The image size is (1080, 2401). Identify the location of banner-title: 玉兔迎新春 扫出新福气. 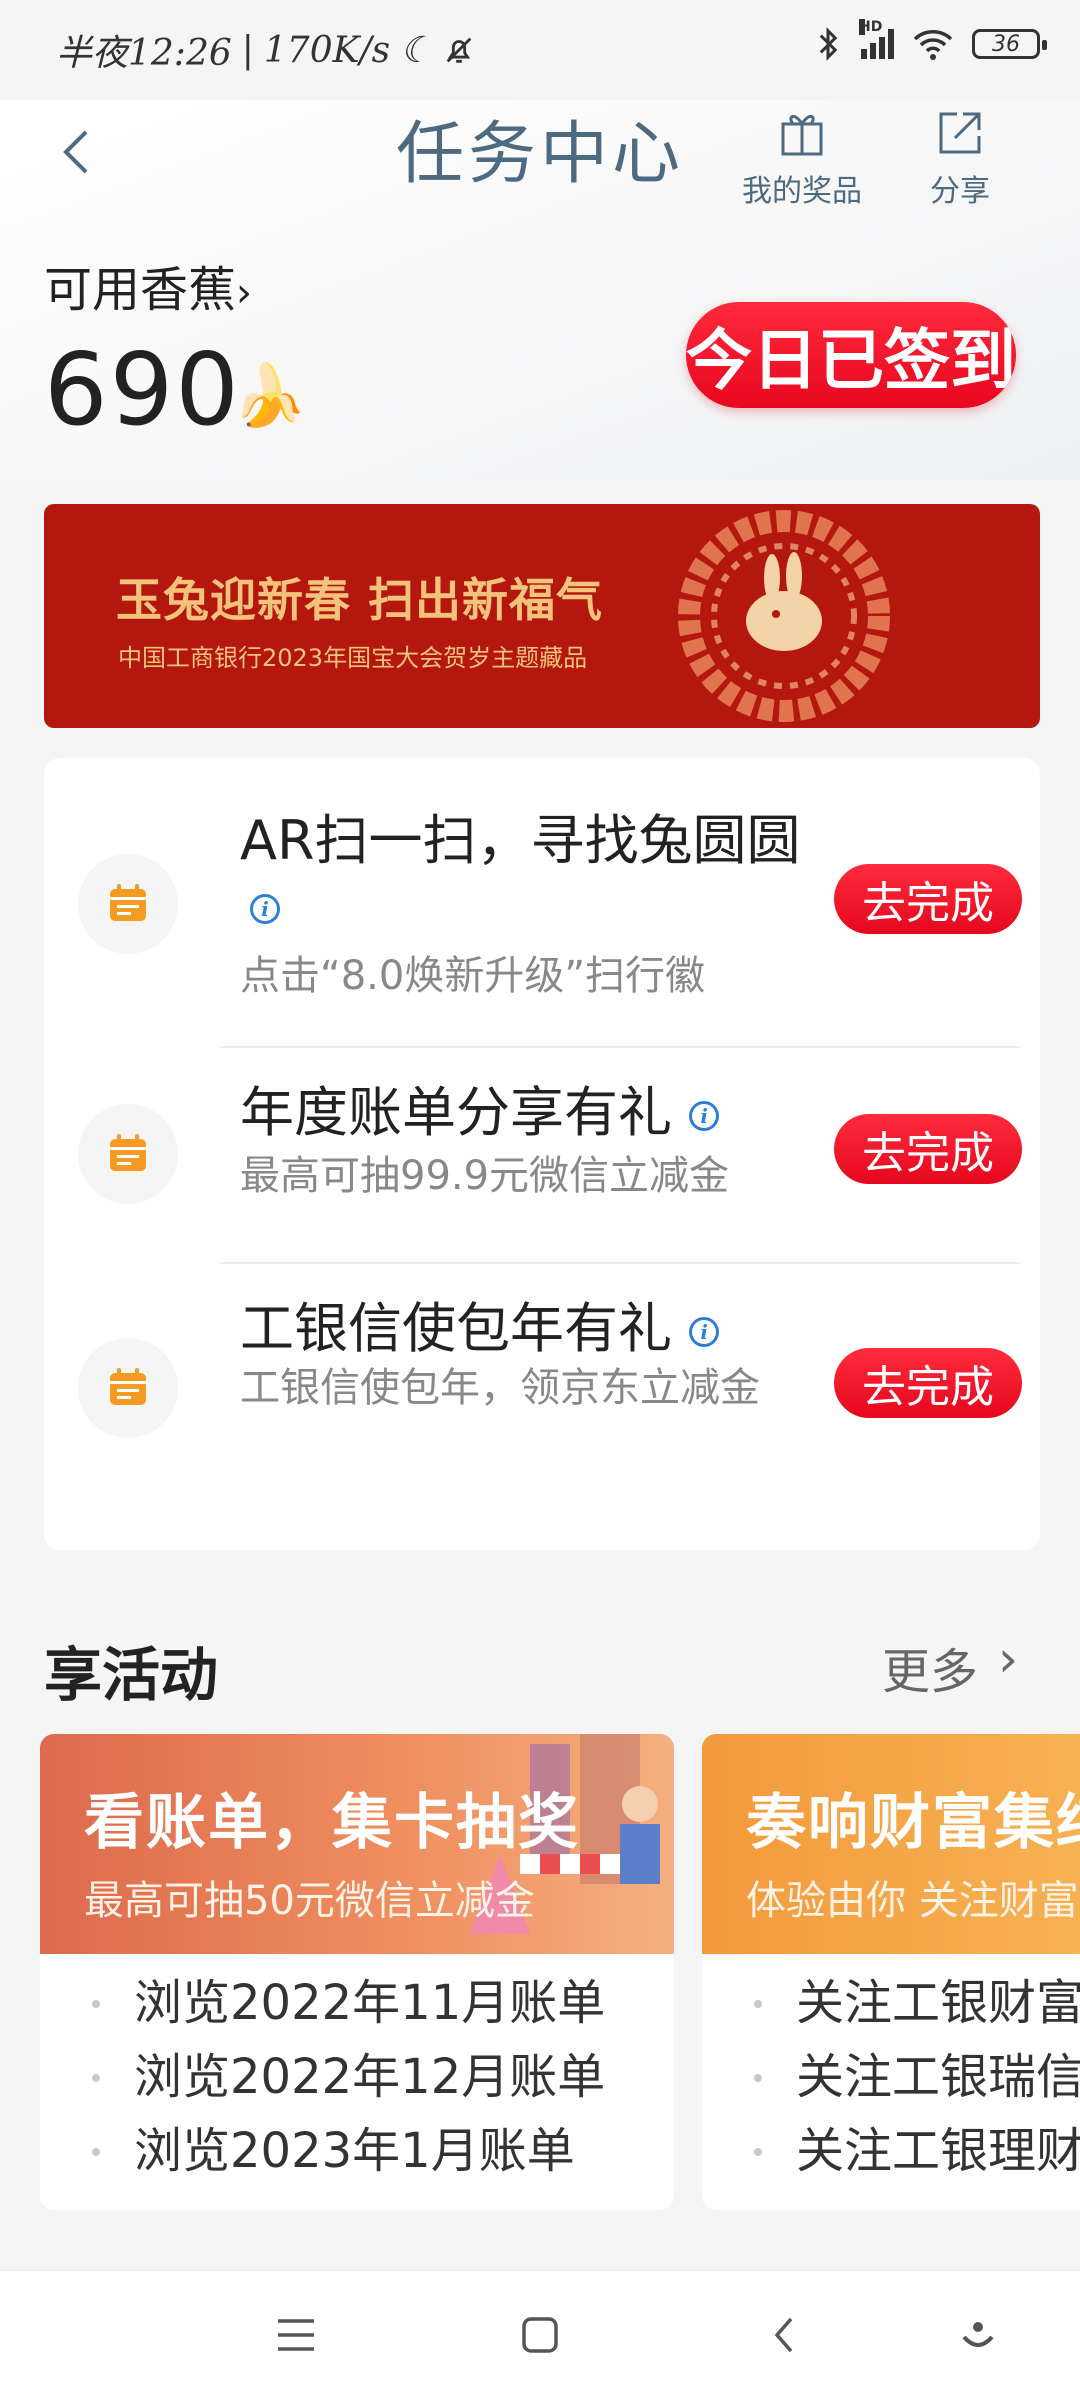
(360, 600).